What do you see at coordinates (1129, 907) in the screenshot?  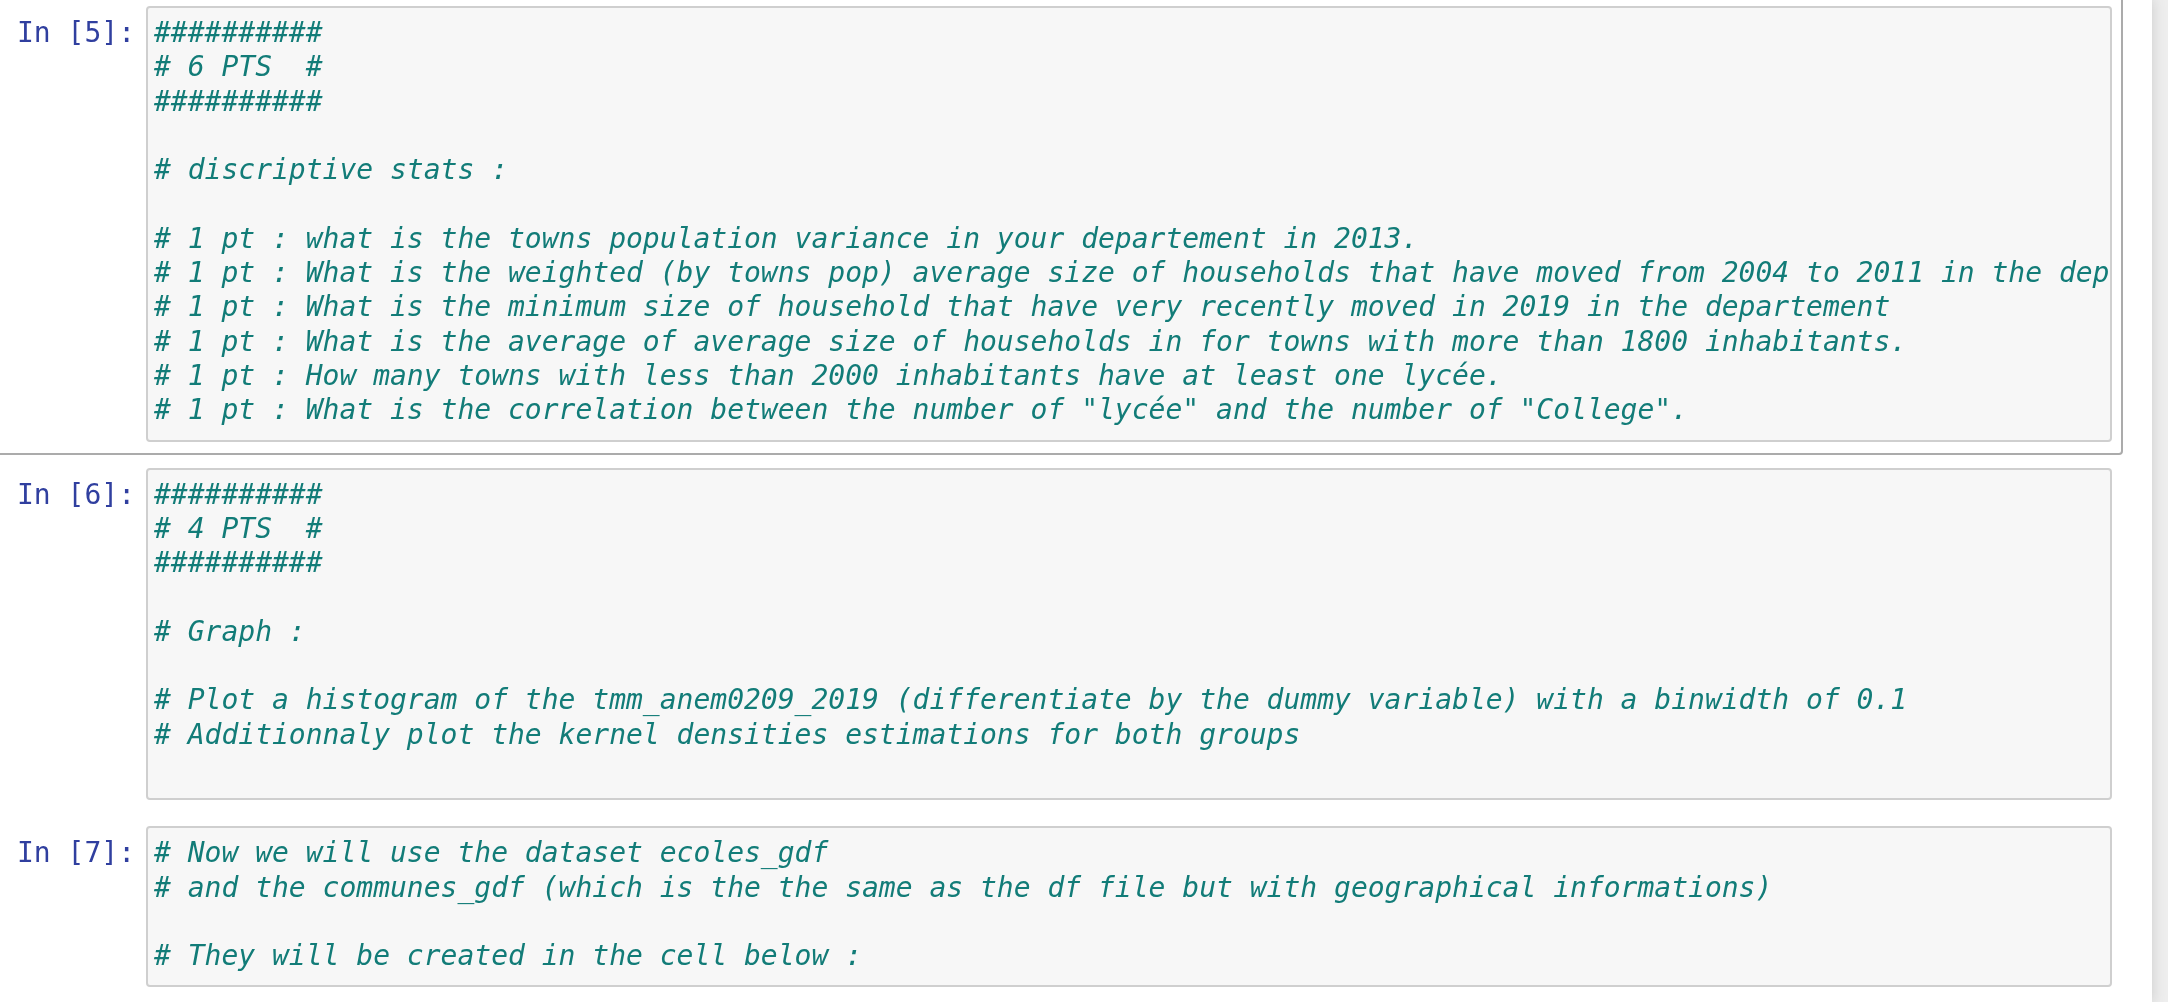 I see `code-editor: # Now we will use the dataset ecoles_gdf # and the communes_gdf (which is the the same as the df file but with geographical informations) # They will be created in the cell below :` at bounding box center [1129, 907].